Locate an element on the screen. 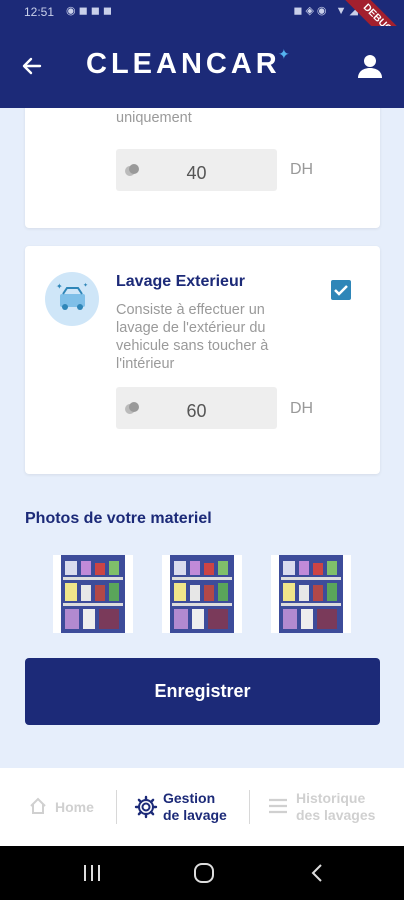 The height and width of the screenshot is (900, 404). nav-label-historique: Historique des lavages is located at coordinates (335, 807).